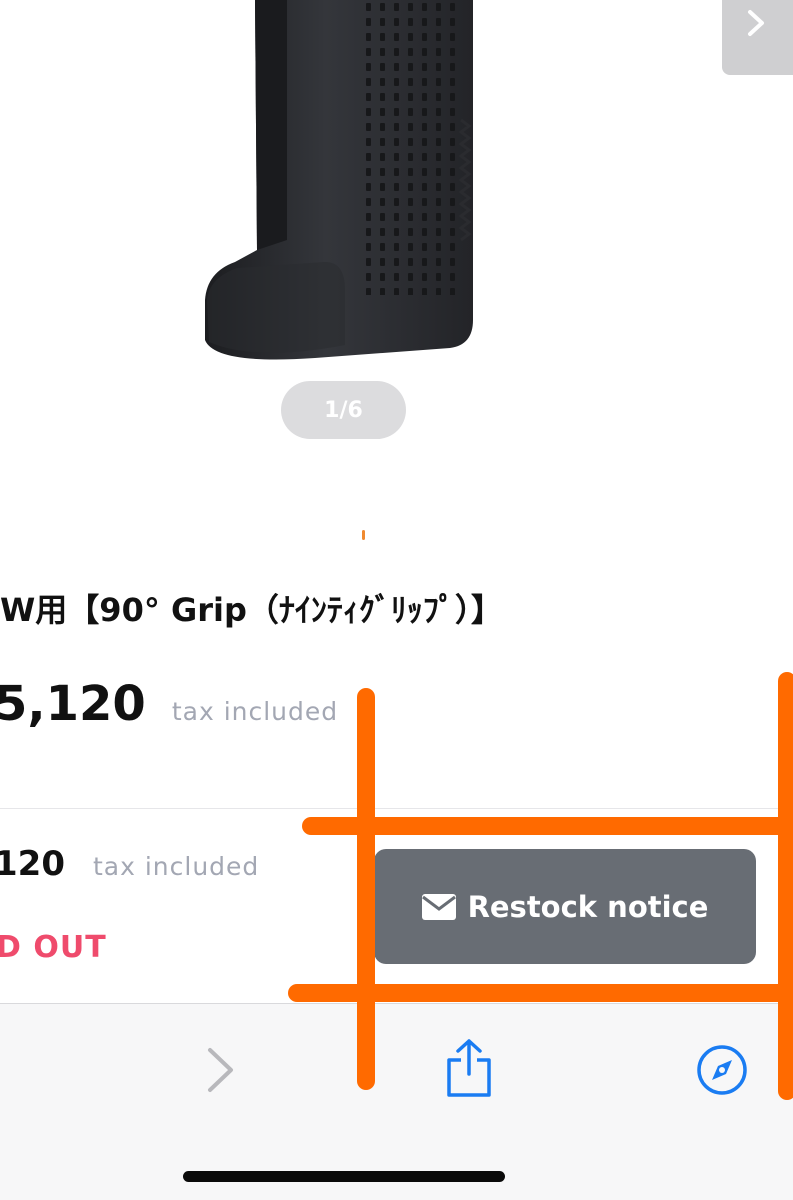 This screenshot has width=793, height=1200. I want to click on compass-icon, so click(722, 1070).